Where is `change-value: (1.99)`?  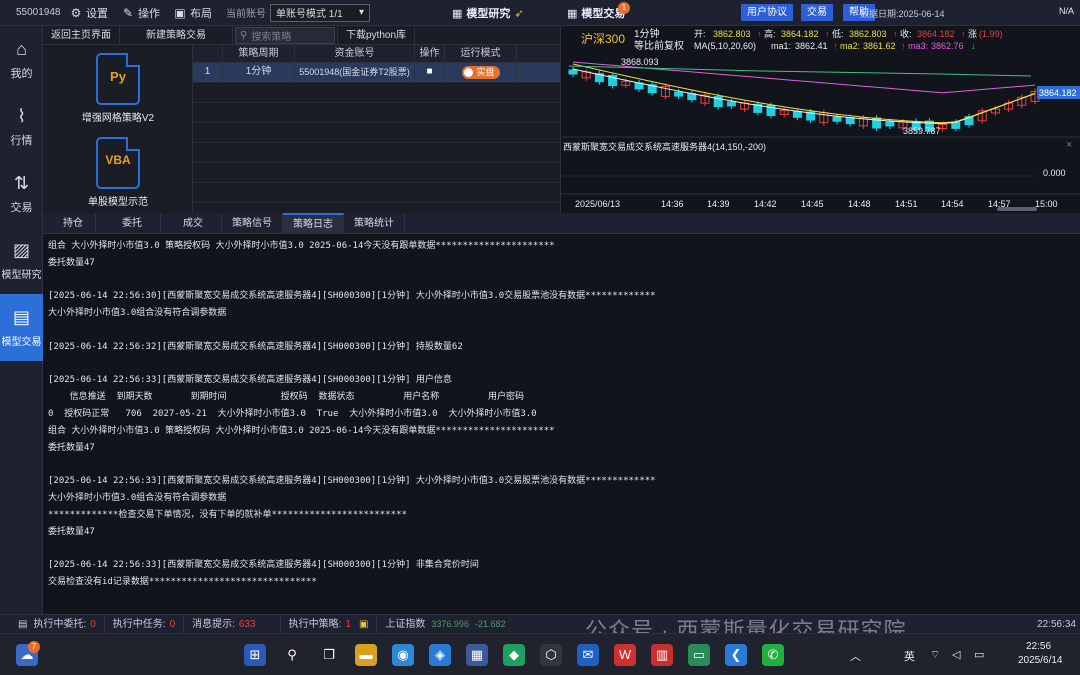 change-value: (1.99) is located at coordinates (991, 34).